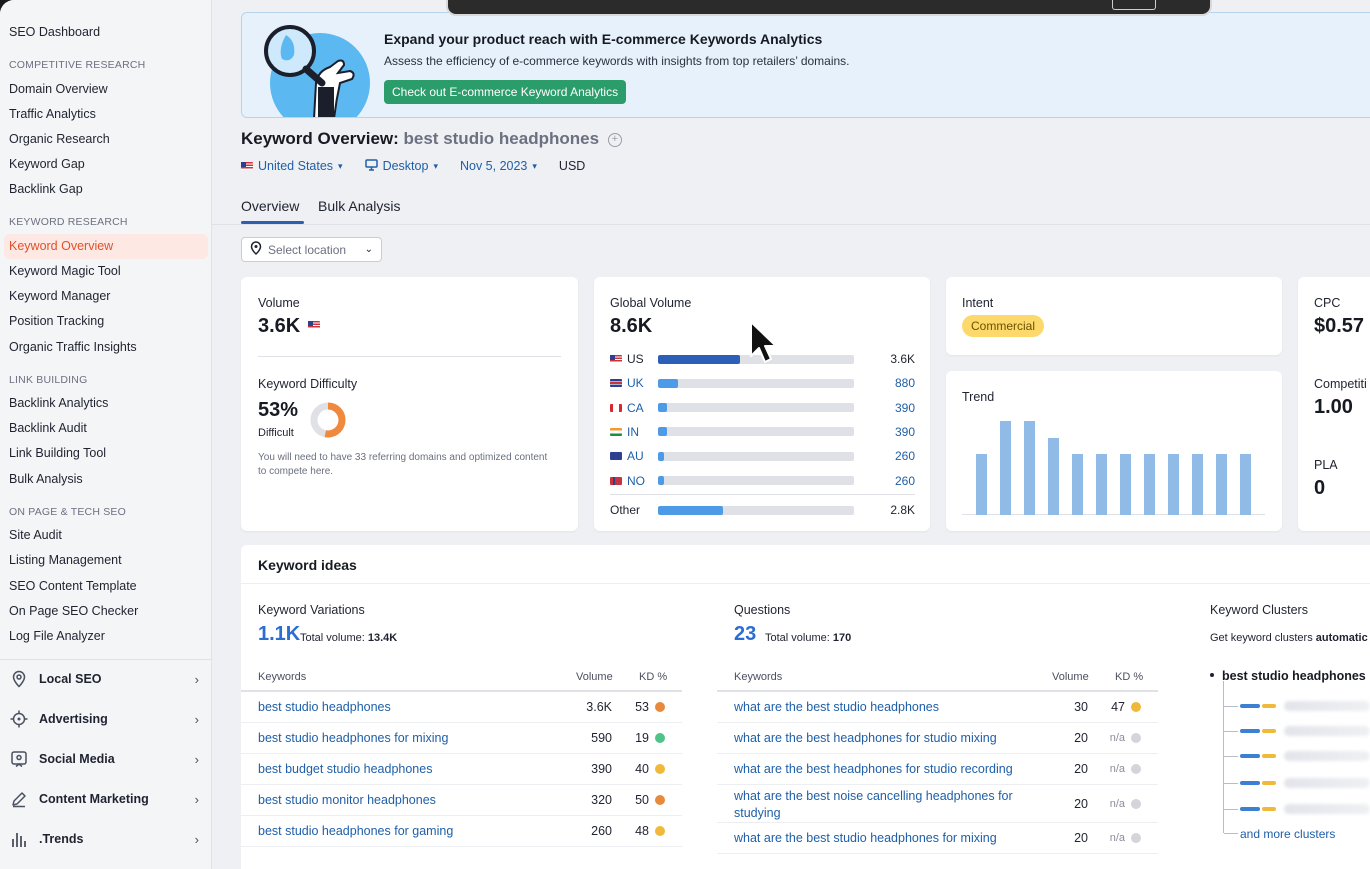 The height and width of the screenshot is (869, 1370). What do you see at coordinates (104, 839) in the screenshot?
I see `sidebar-group-trends: .Trends ›` at bounding box center [104, 839].